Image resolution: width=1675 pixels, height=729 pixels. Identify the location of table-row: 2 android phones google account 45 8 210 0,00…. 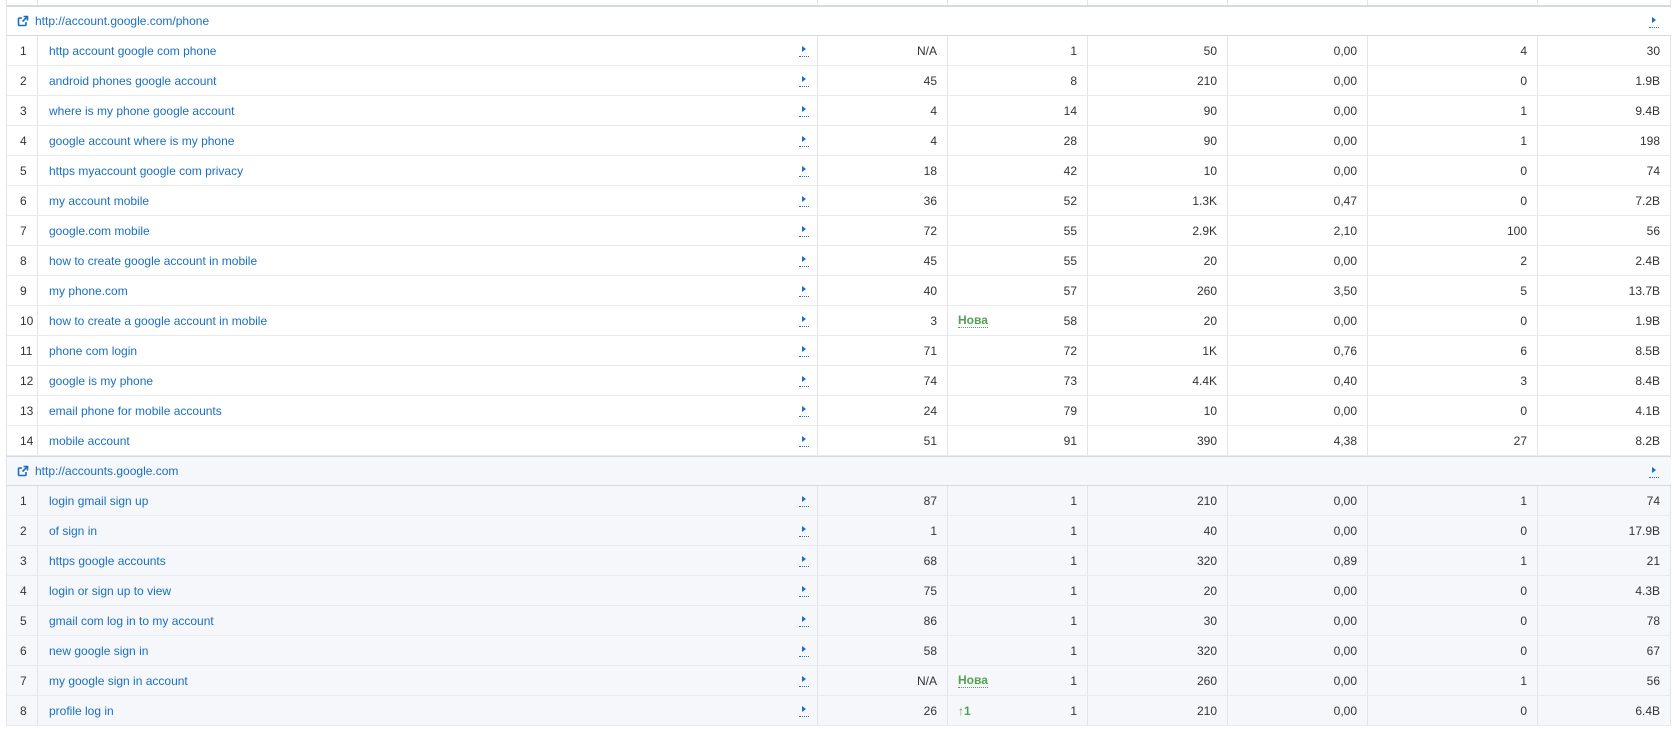
(839, 81).